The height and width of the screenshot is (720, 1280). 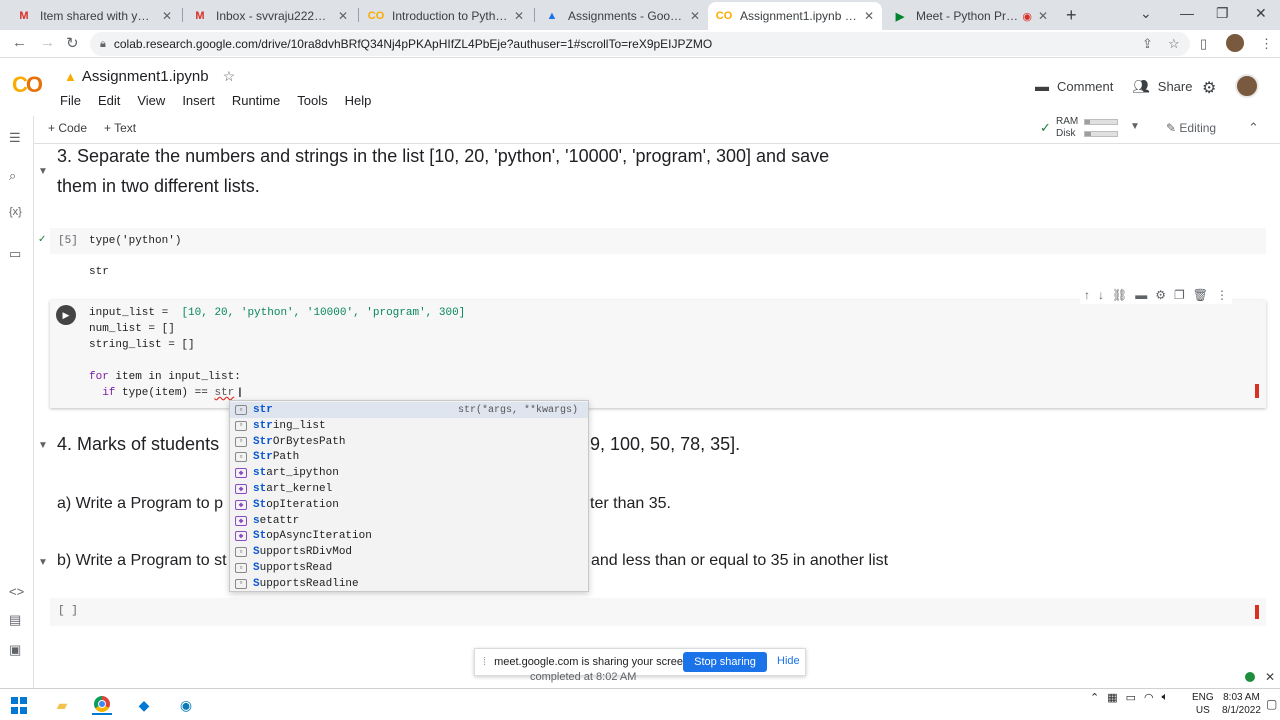 I want to click on reload-icon: ↻, so click(x=72, y=43).